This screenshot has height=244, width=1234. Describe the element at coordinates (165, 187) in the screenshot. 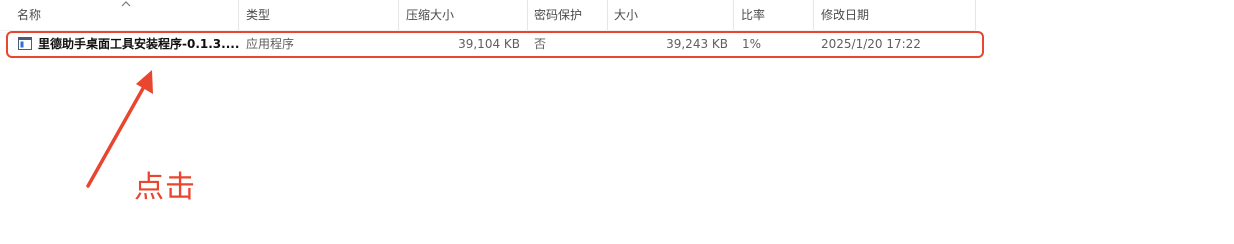

I see `annotation-click-label: 点击` at that location.